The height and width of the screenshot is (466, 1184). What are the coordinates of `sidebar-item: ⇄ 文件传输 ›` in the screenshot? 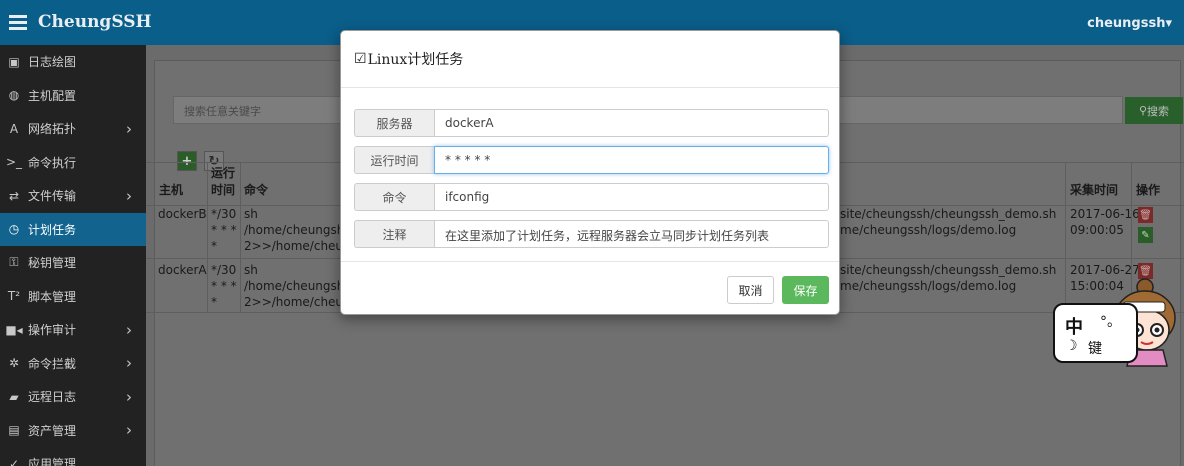 It's located at (73, 195).